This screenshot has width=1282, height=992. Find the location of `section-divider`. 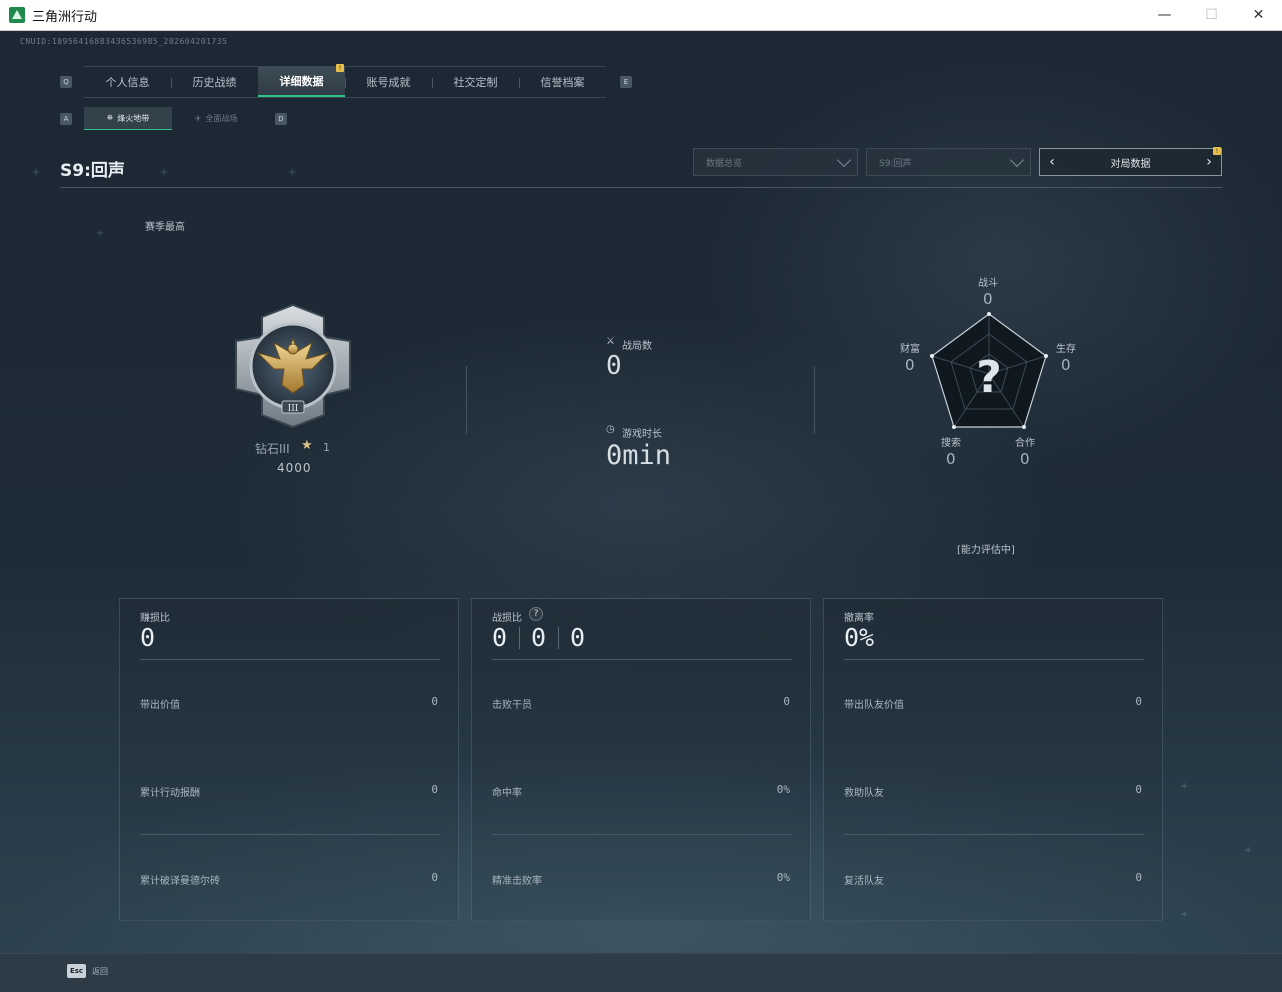

section-divider is located at coordinates (466, 400).